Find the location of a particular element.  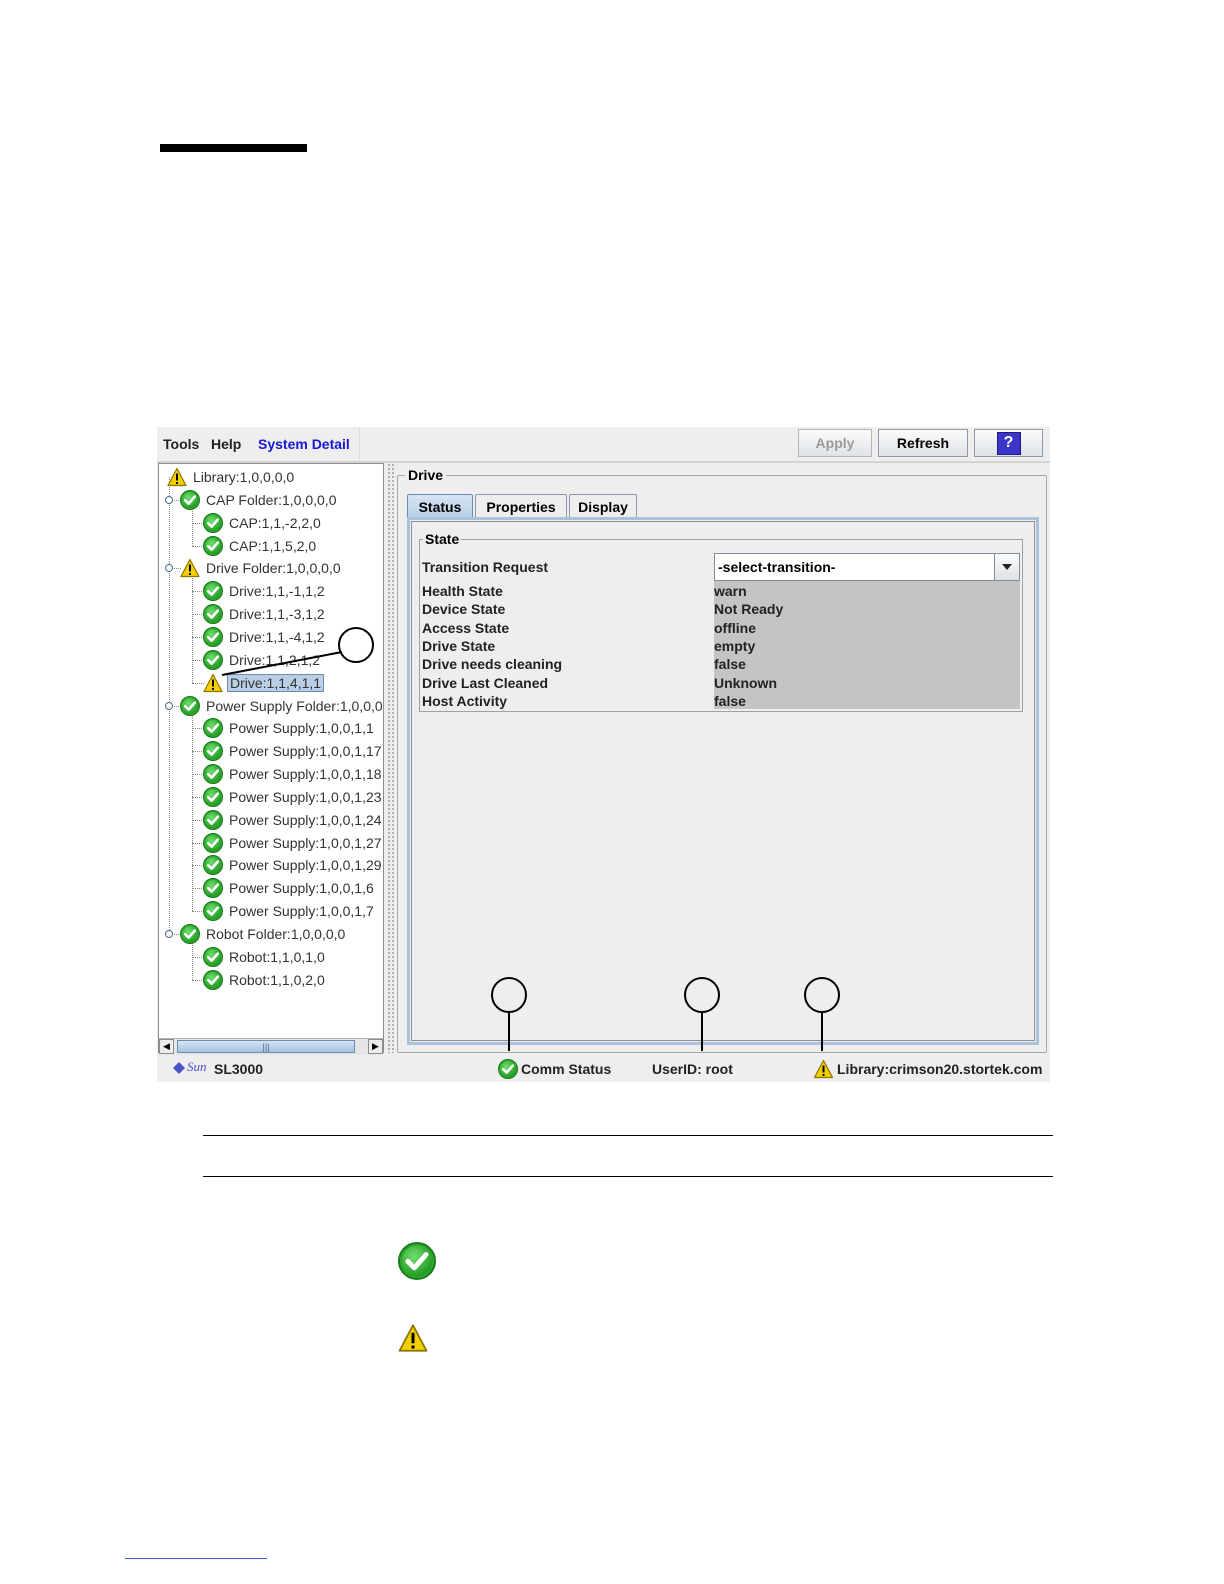

refresh-button: Refresh is located at coordinates (923, 443).